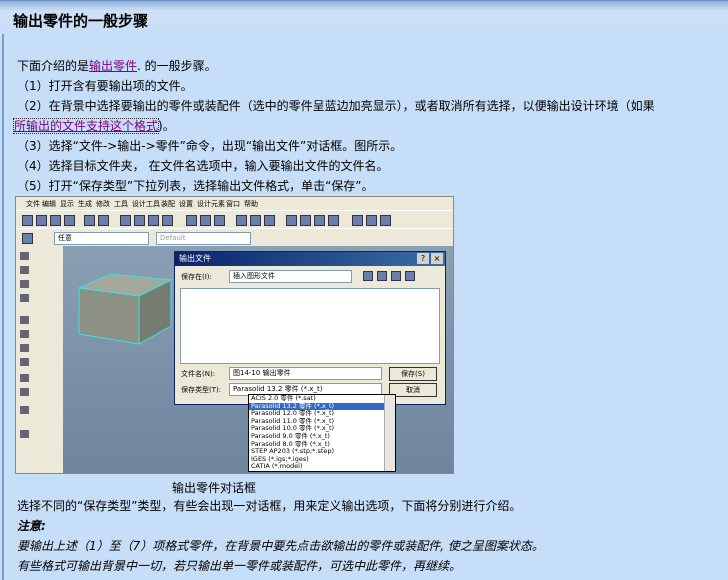  Describe the element at coordinates (31, 526) in the screenshot. I see `note-title: 注意:` at that location.